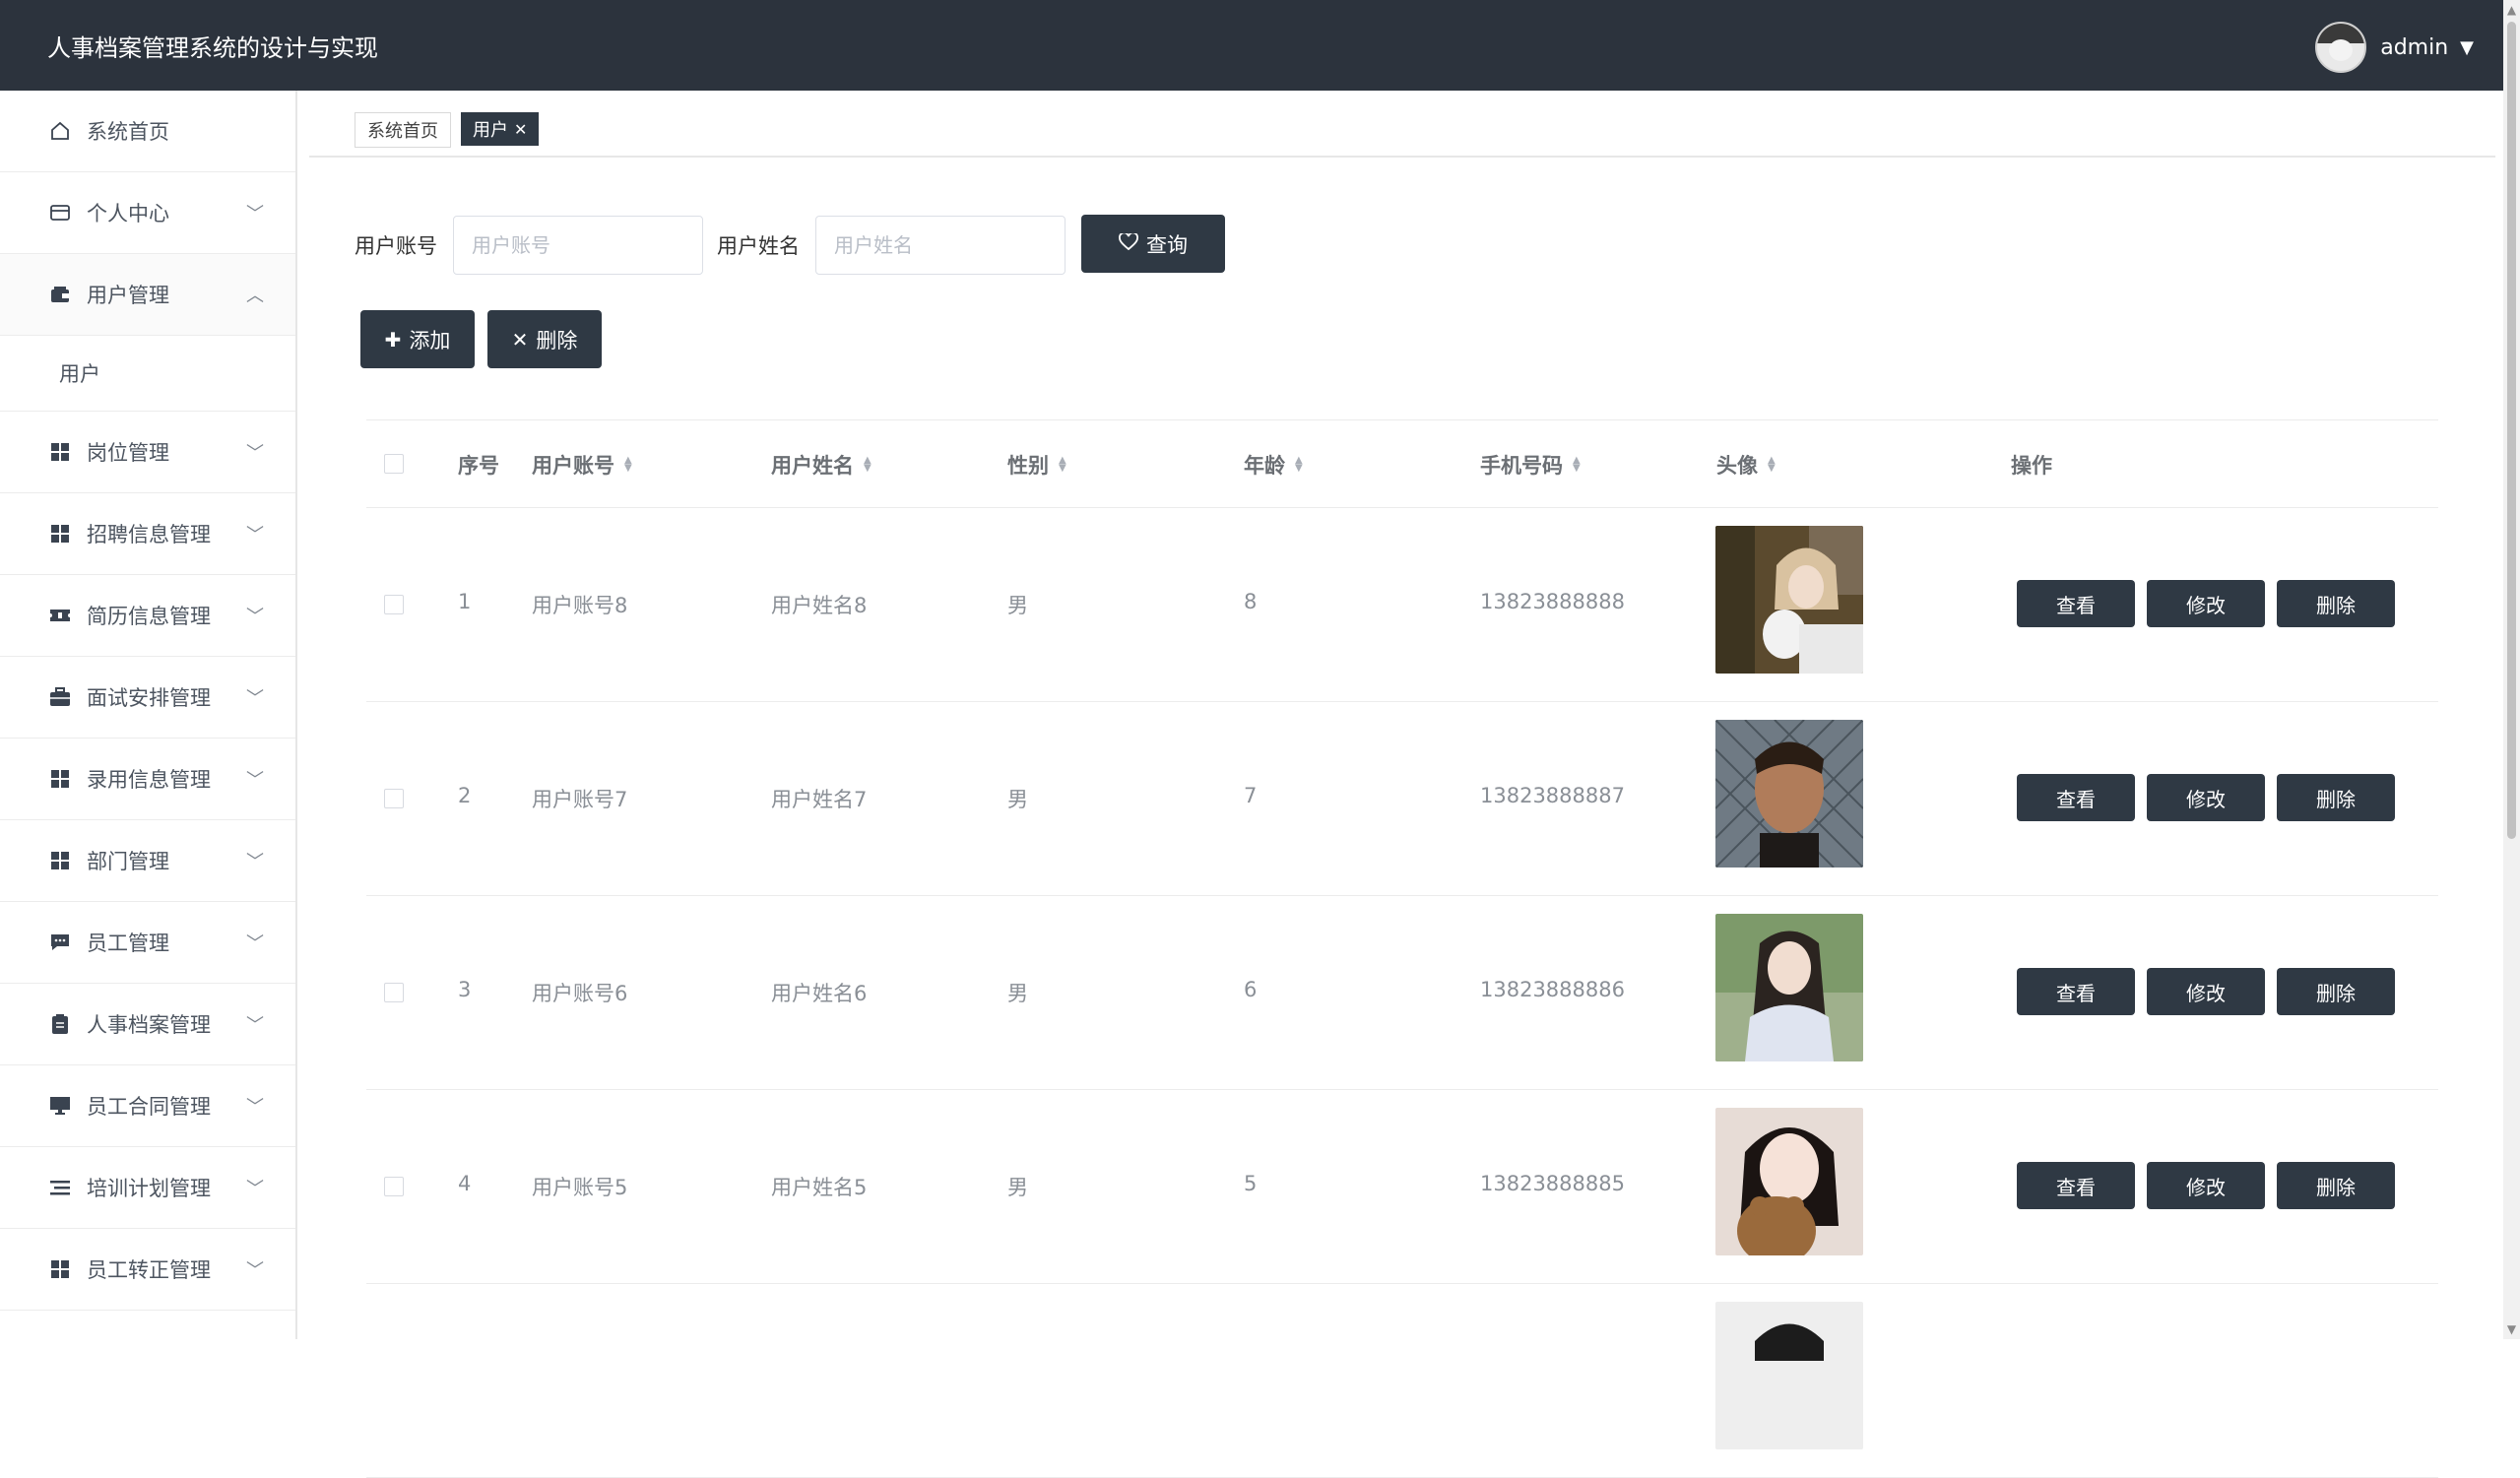 This screenshot has height=1478, width=2520. I want to click on cell-age: 7, so click(1251, 795).